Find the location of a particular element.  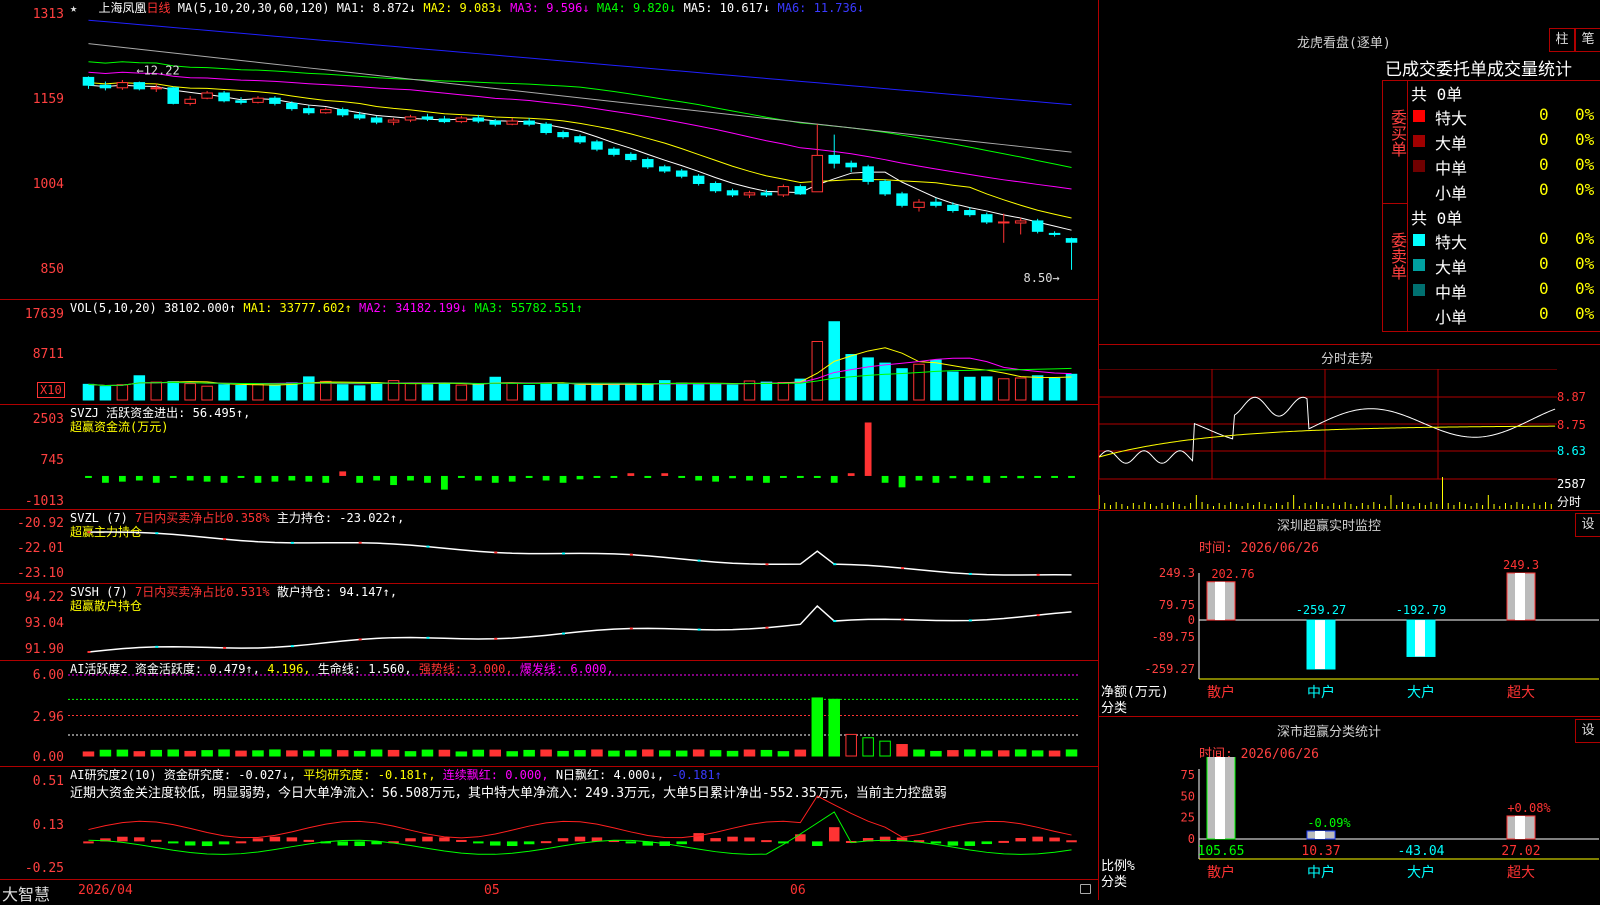

monitor-settings-button: 设 is located at coordinates (1587, 525).